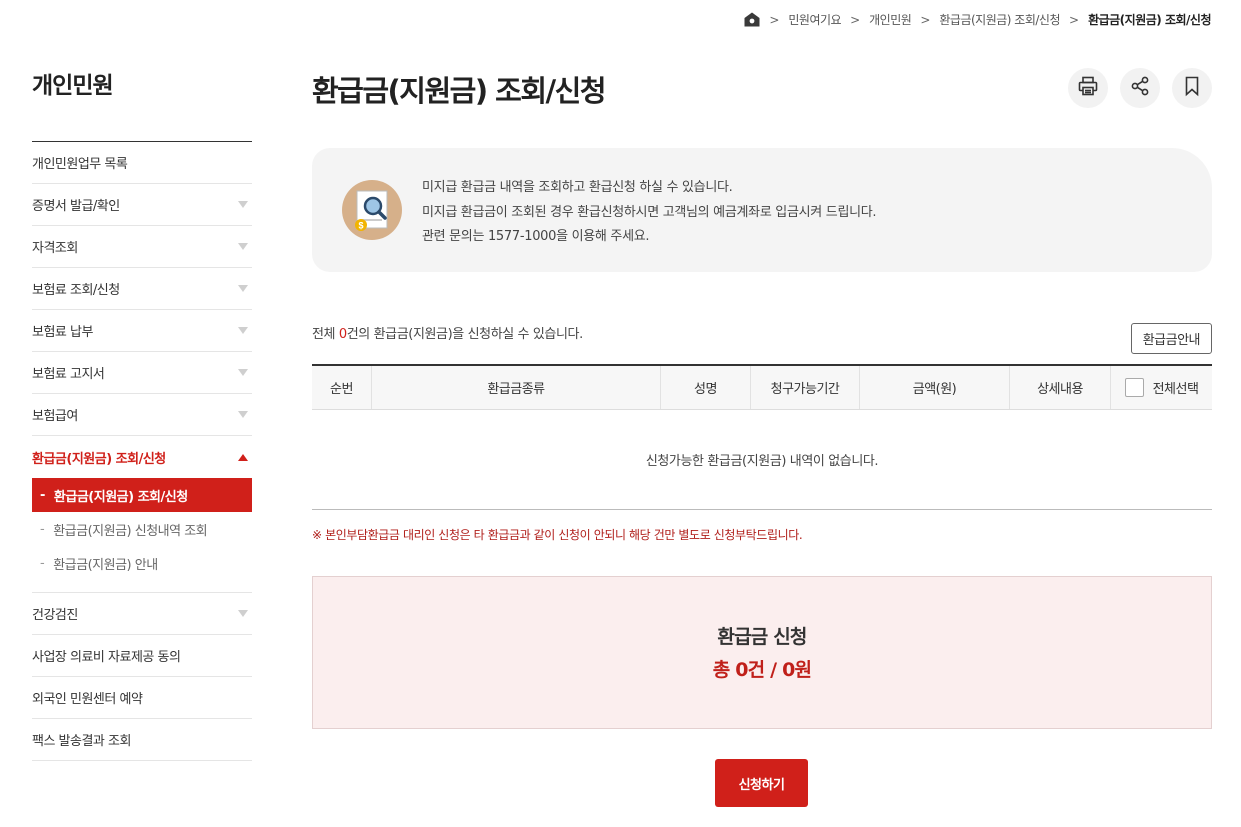  I want to click on sidebar-item-label: 보험료 납부, so click(62, 332).